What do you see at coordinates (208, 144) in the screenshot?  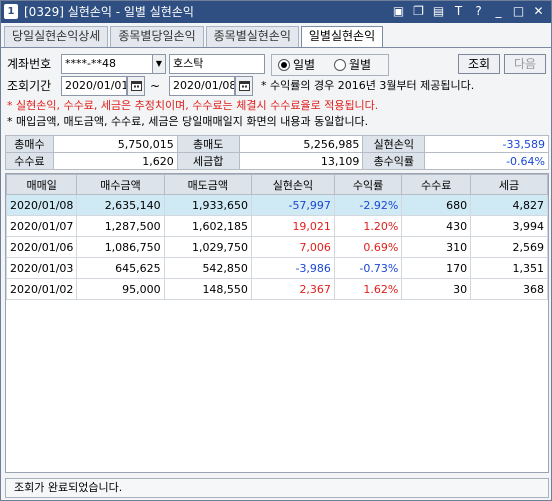 I see `total-sell-label: 총매도` at bounding box center [208, 144].